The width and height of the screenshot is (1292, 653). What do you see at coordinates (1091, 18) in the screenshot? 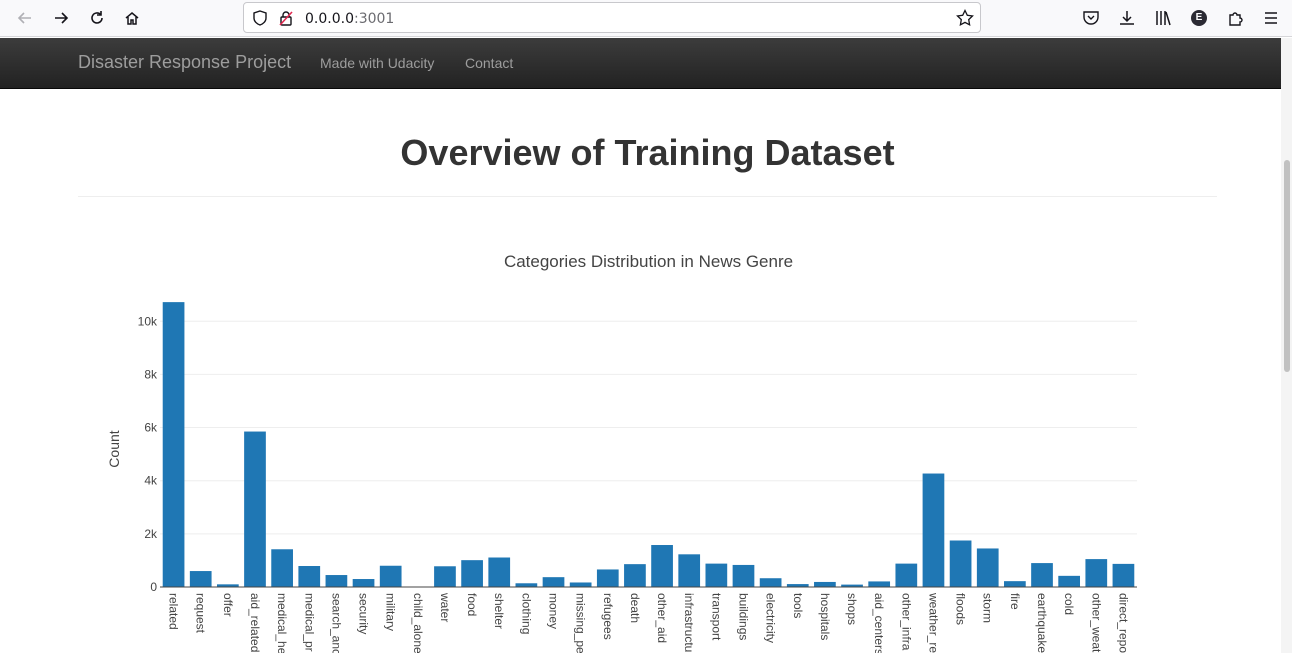
I see `pocket-icon` at bounding box center [1091, 18].